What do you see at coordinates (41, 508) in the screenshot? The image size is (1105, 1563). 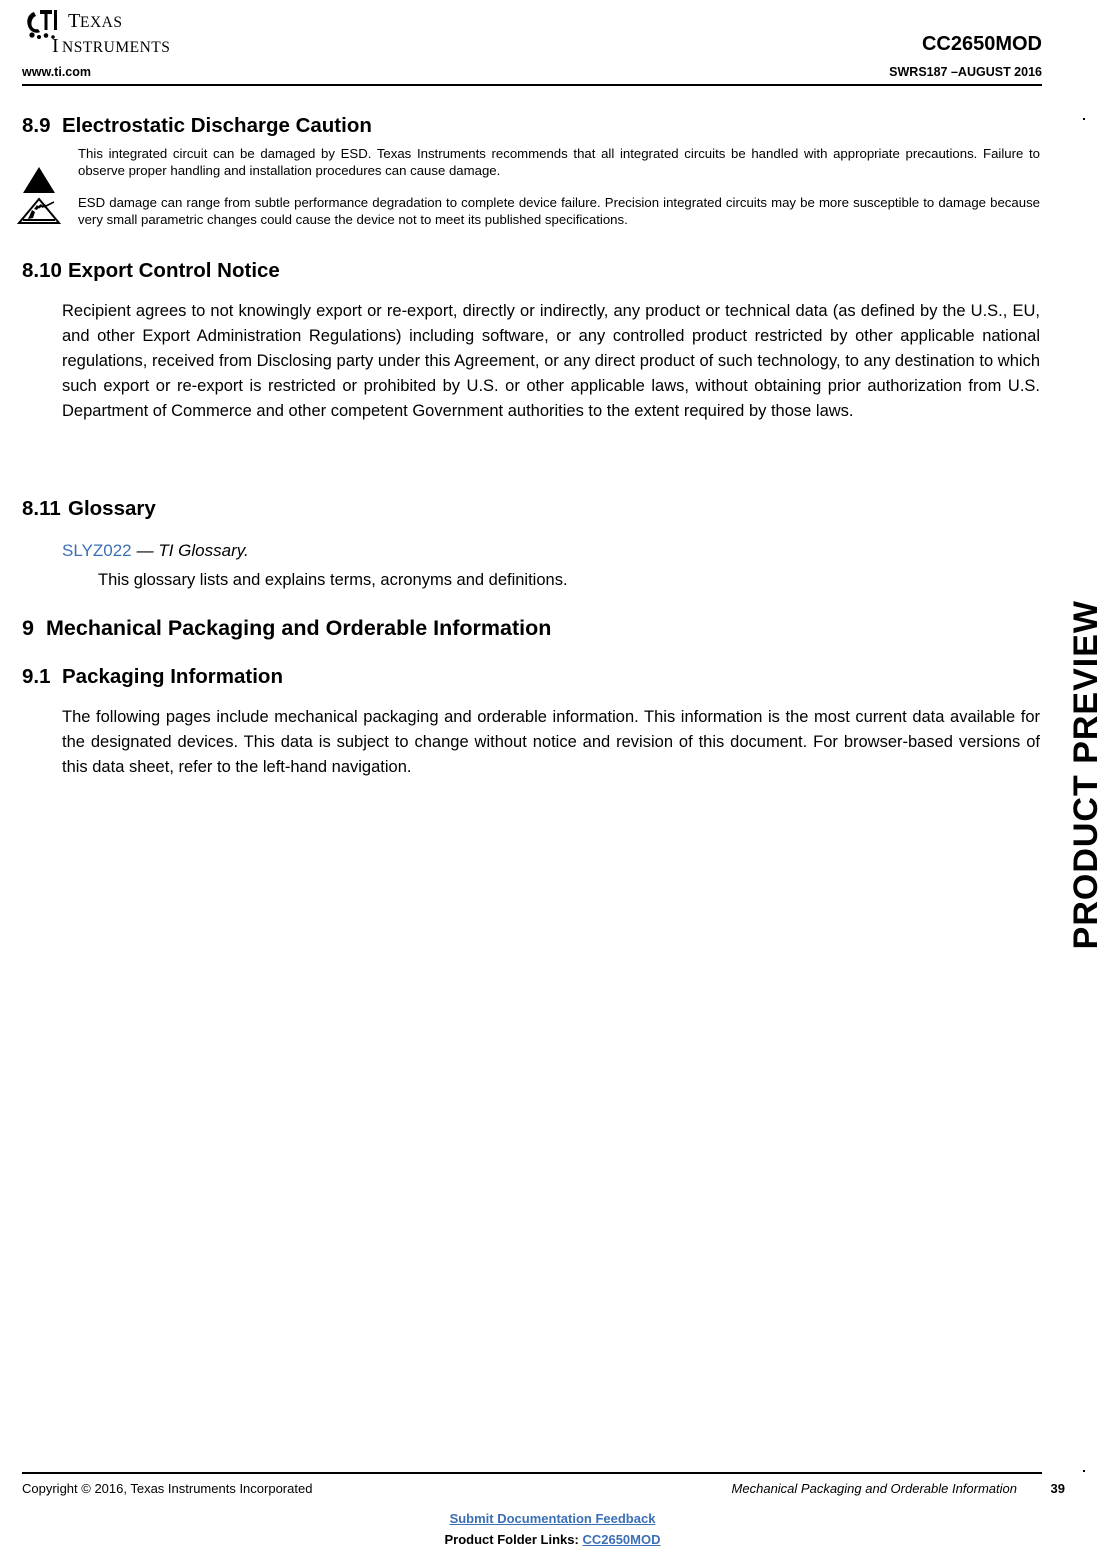 I see `section-8-11-number: 8.11` at bounding box center [41, 508].